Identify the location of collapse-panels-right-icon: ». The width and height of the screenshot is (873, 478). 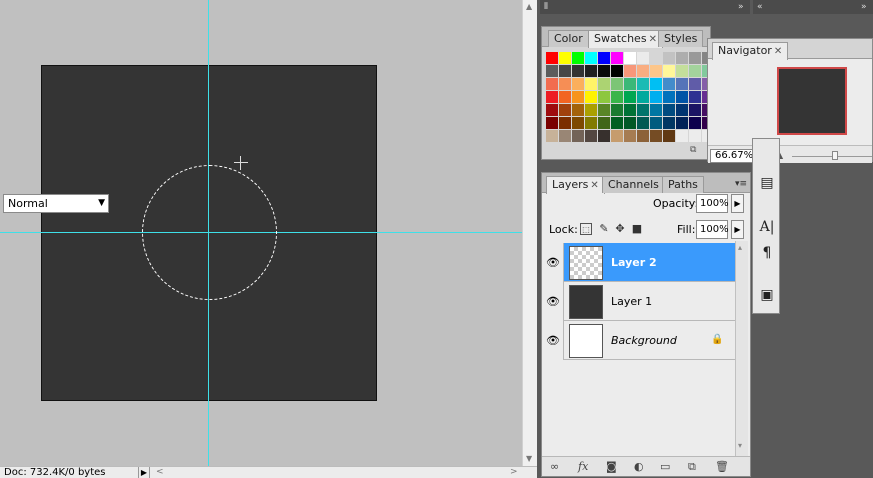
(864, 7).